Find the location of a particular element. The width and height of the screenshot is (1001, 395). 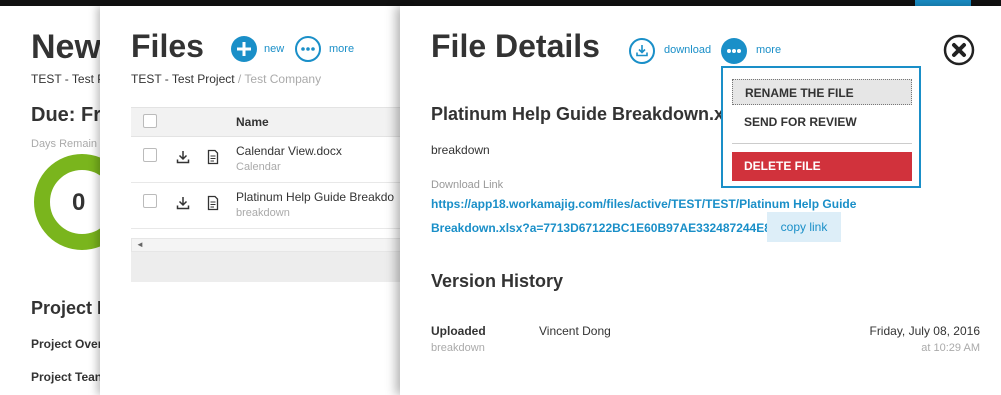

file-details-title: File Details is located at coordinates (515, 46).